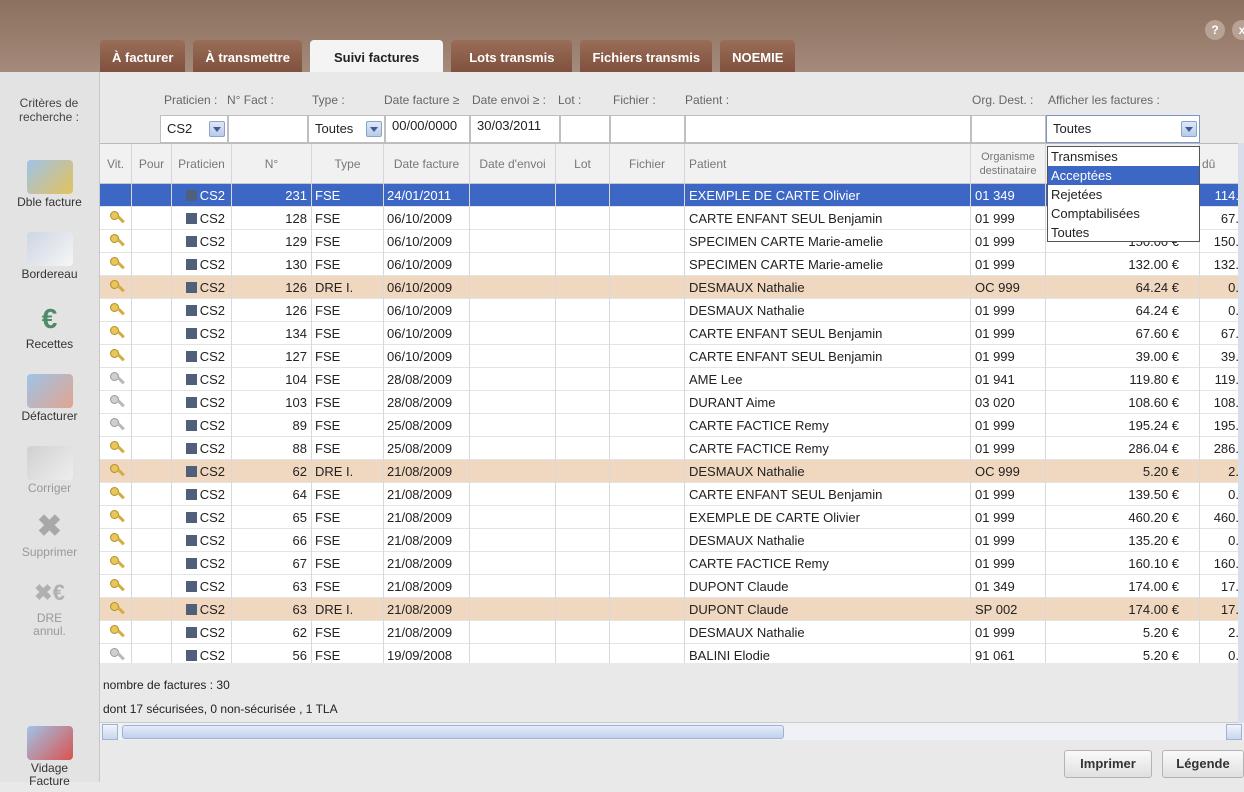 The width and height of the screenshot is (1244, 792). What do you see at coordinates (202, 164) in the screenshot?
I see `col-praticien: Praticien` at bounding box center [202, 164].